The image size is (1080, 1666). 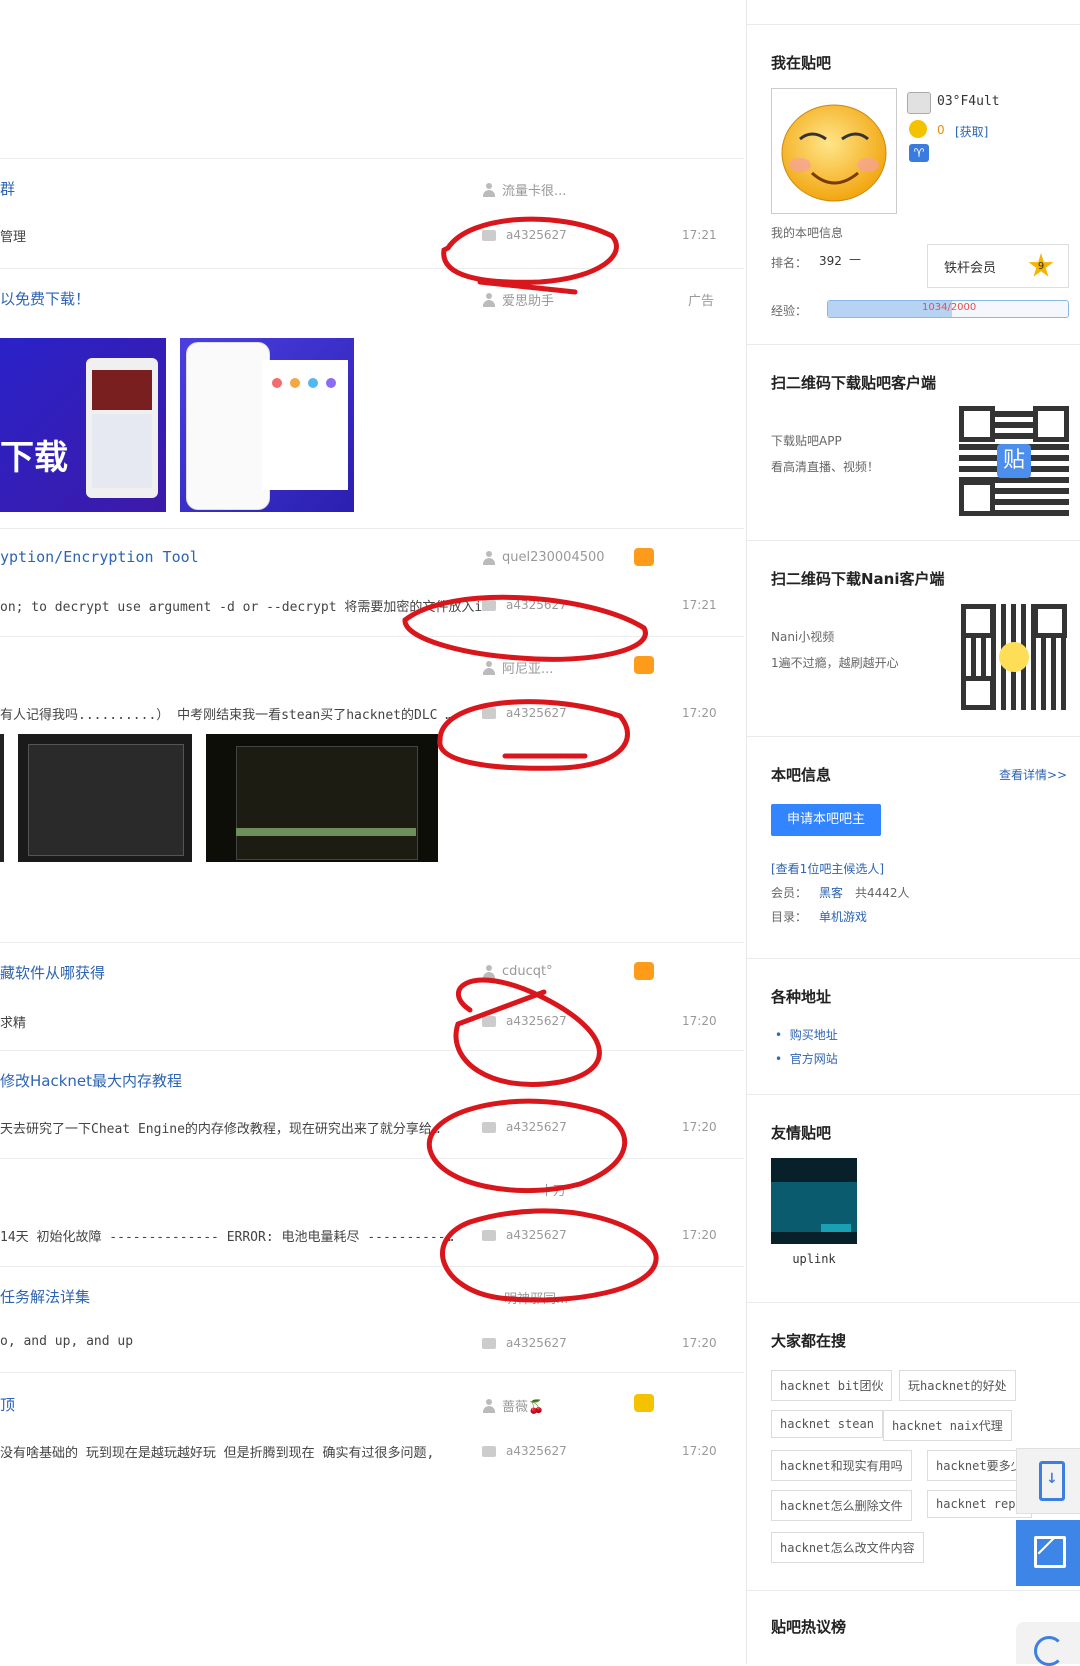 What do you see at coordinates (806, 1034) in the screenshot?
I see `address-item: • 购买地址` at bounding box center [806, 1034].